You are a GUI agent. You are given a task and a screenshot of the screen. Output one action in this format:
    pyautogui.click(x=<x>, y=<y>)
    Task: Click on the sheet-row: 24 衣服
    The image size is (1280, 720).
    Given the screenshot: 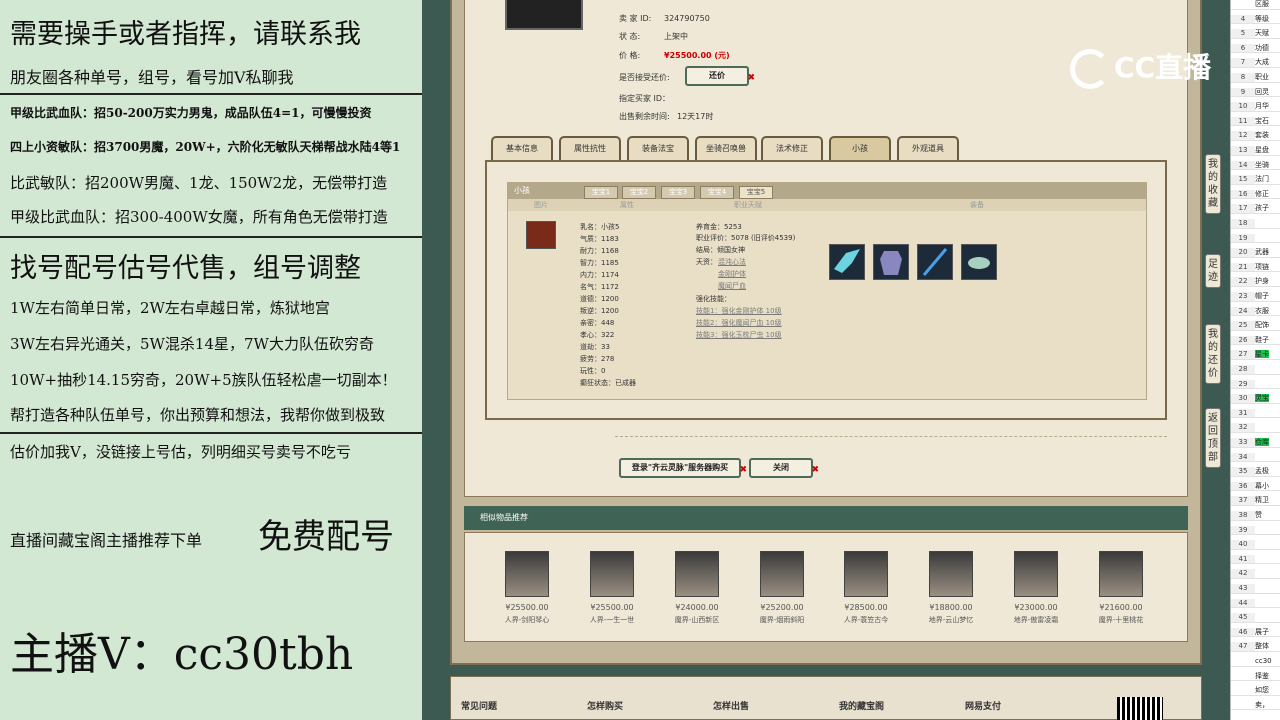 What is the action you would take?
    pyautogui.click(x=1255, y=311)
    